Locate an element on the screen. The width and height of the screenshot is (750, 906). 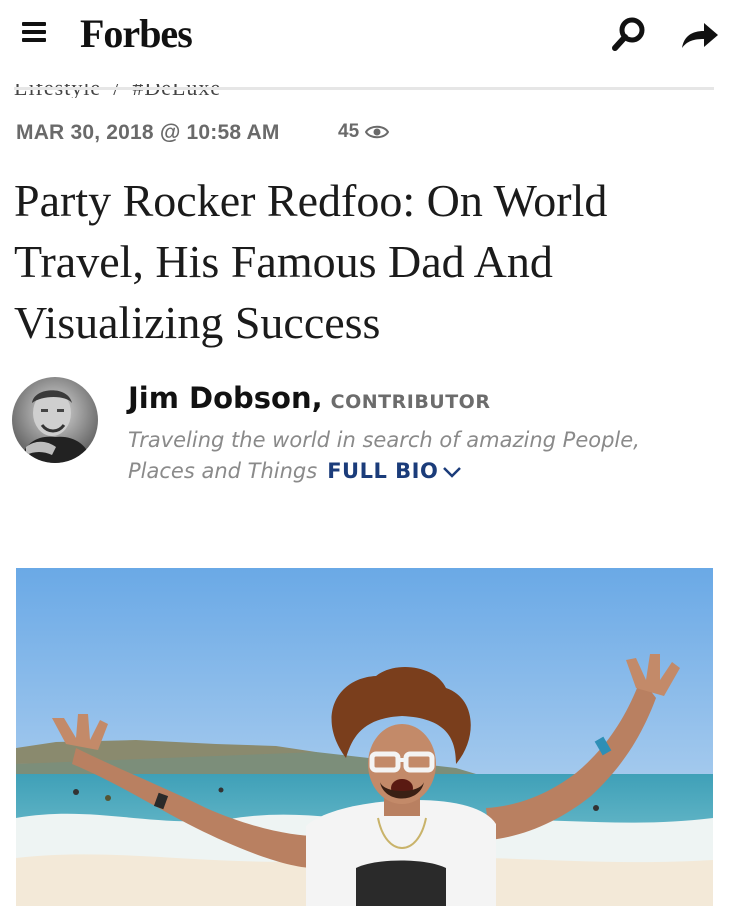
share-arrow-icon is located at coordinates (699, 35).